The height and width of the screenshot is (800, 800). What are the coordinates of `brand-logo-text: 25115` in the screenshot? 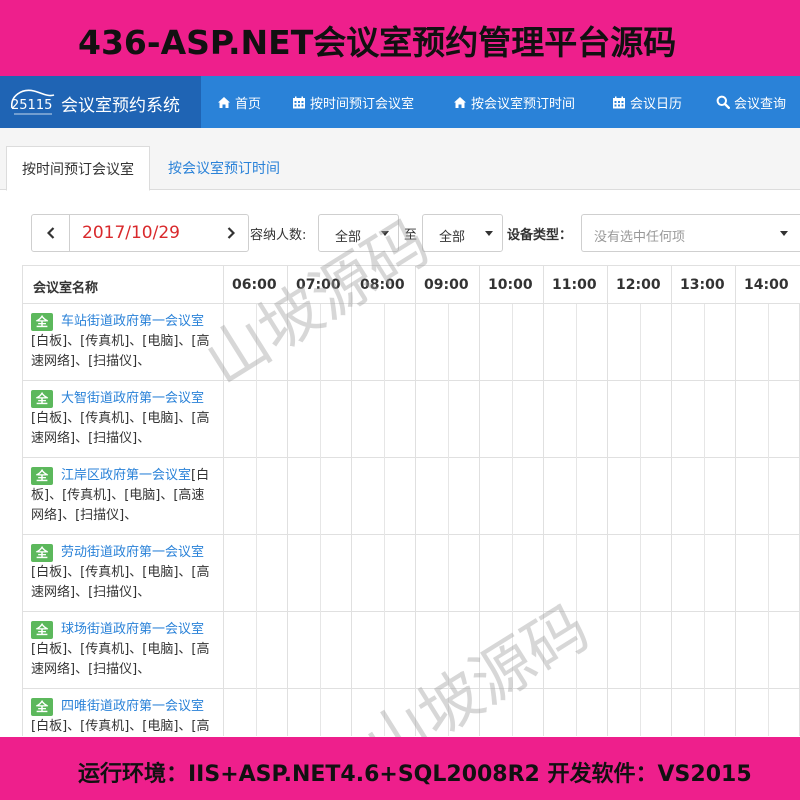 It's located at (31, 105).